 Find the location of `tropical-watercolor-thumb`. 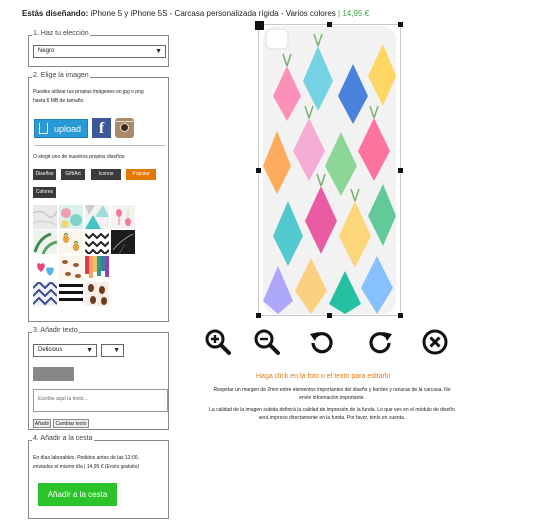

tropical-watercolor-thumb is located at coordinates (71, 217).